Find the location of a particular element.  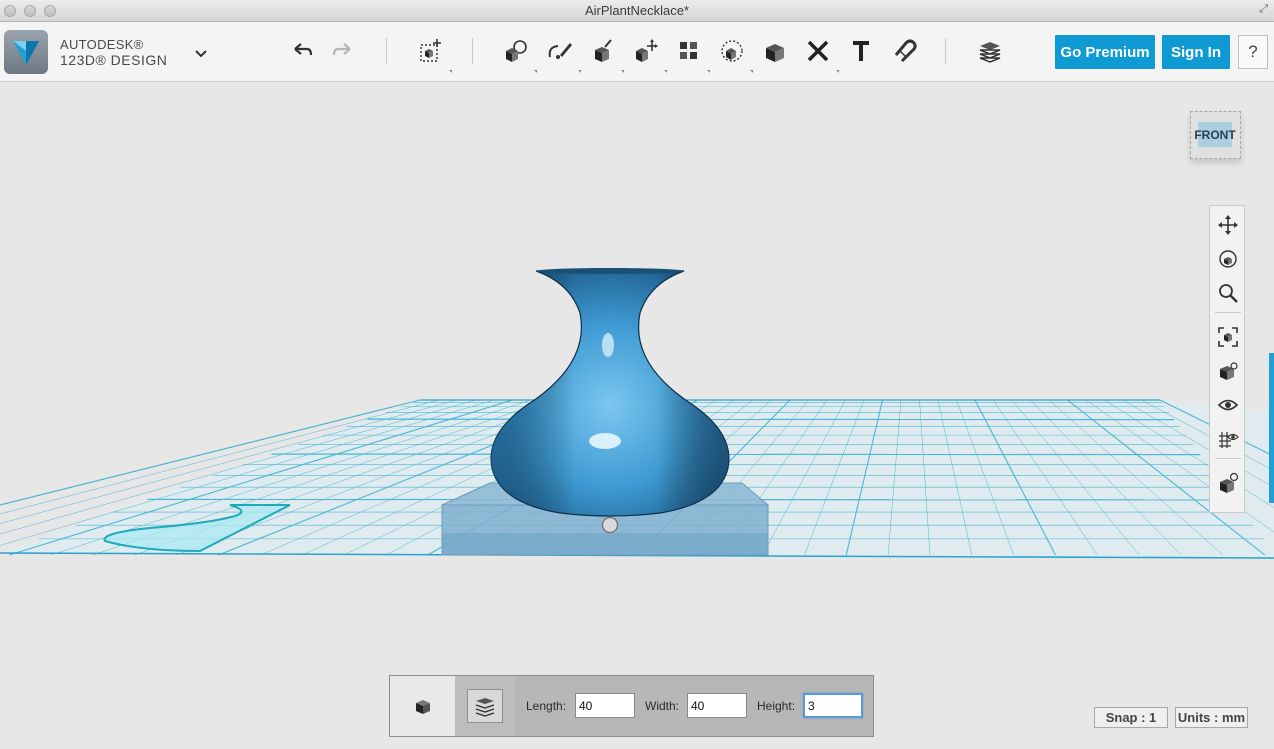

viewcube-face: FRONT is located at coordinates (1215, 135).